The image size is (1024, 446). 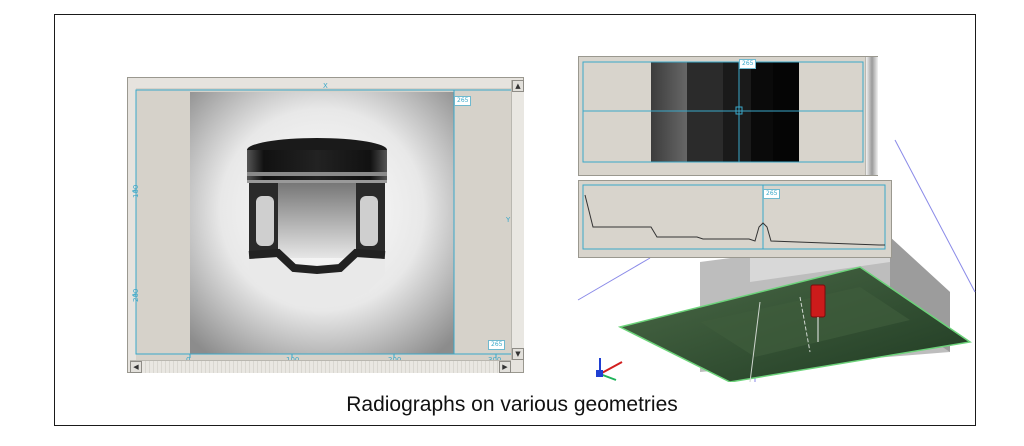 I want to click on pixel-value-tag-profile: 265, so click(x=772, y=194).